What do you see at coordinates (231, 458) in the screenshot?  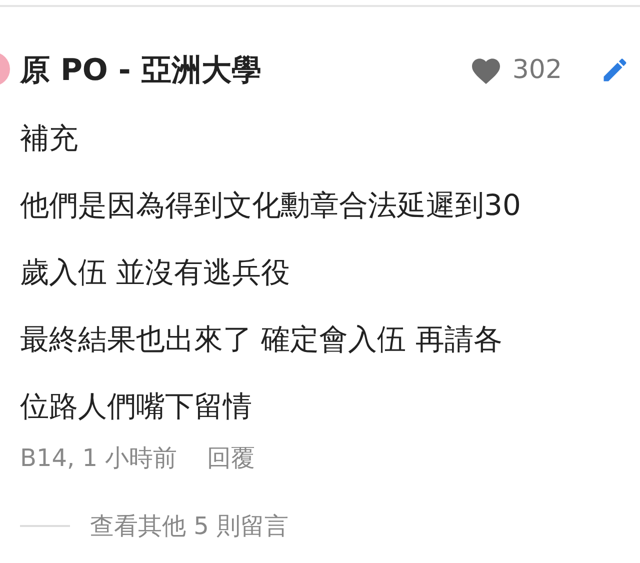 I see `reply-link: 回覆` at bounding box center [231, 458].